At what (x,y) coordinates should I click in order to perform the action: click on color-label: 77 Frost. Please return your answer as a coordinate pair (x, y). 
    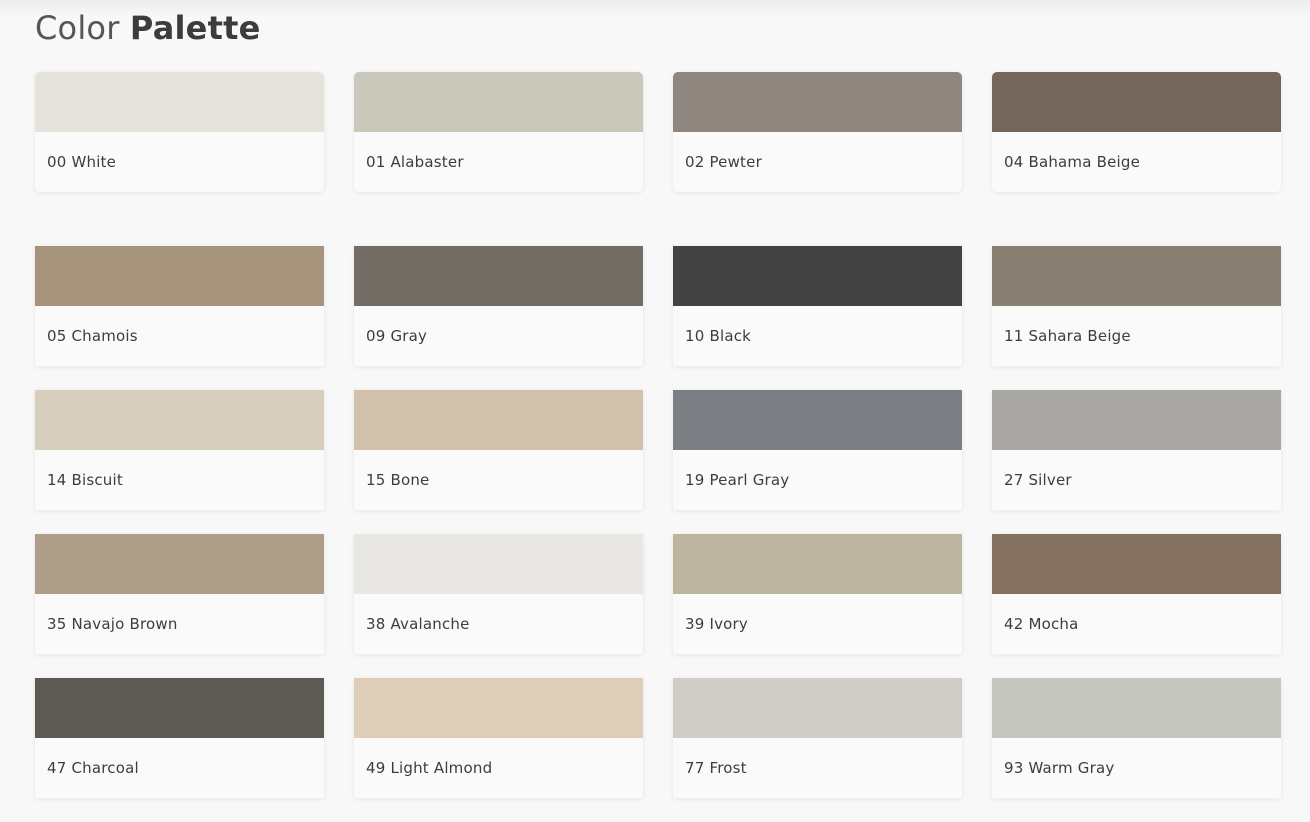
    Looking at the image, I should click on (716, 768).